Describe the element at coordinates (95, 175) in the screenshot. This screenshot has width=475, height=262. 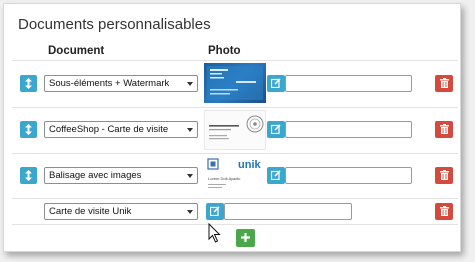
I see `document-select-value: Balisage avec images` at that location.